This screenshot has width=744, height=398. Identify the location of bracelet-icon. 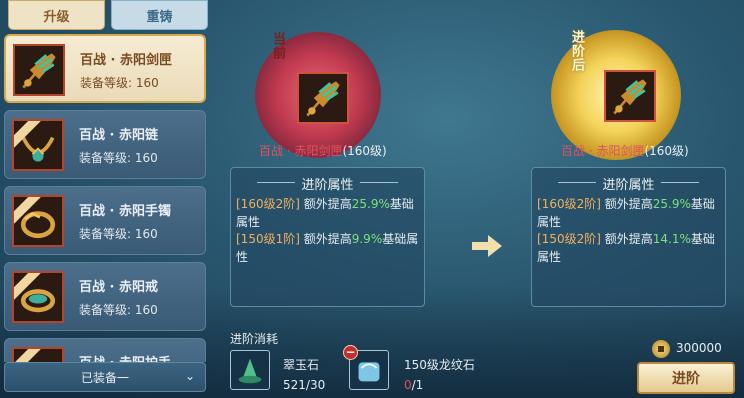
(38, 221).